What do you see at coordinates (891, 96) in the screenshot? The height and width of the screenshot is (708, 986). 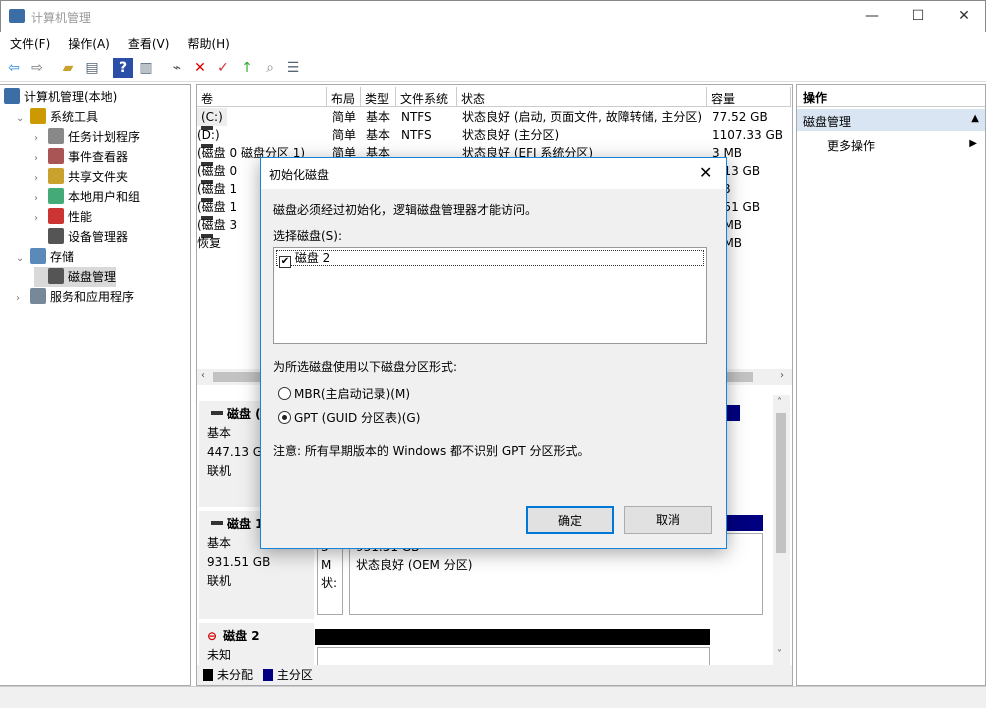 I see `actions-header: 操作` at bounding box center [891, 96].